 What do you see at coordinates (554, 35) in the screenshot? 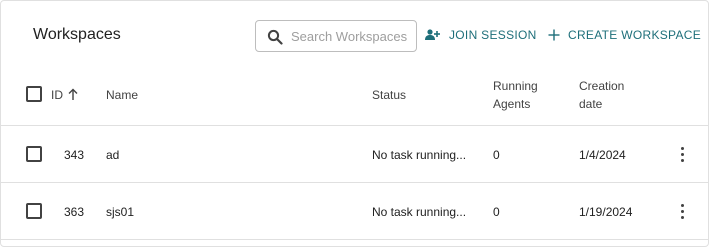
I see `plus-icon` at bounding box center [554, 35].